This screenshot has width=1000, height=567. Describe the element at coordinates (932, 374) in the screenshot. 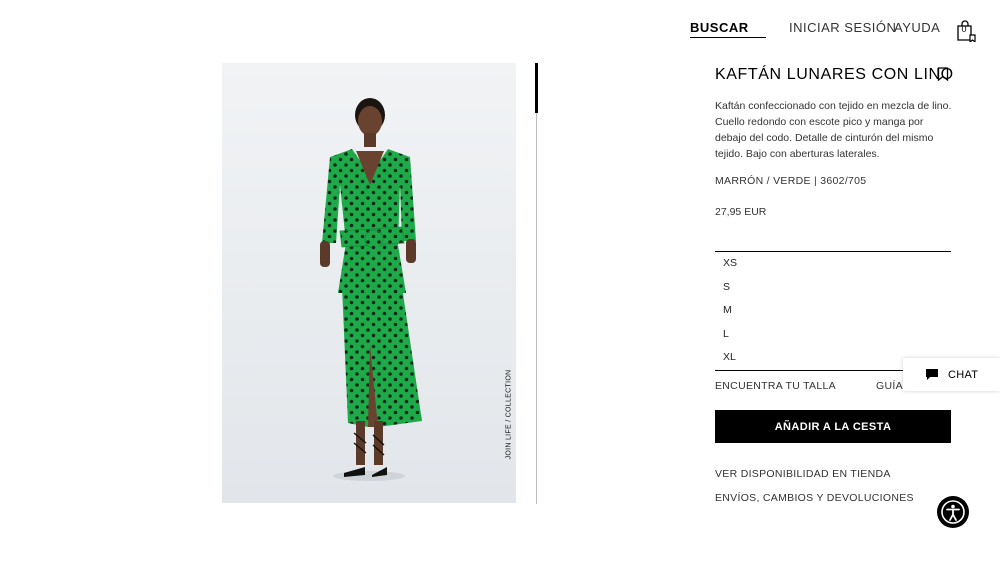

I see `chat-bubble-icon` at that location.